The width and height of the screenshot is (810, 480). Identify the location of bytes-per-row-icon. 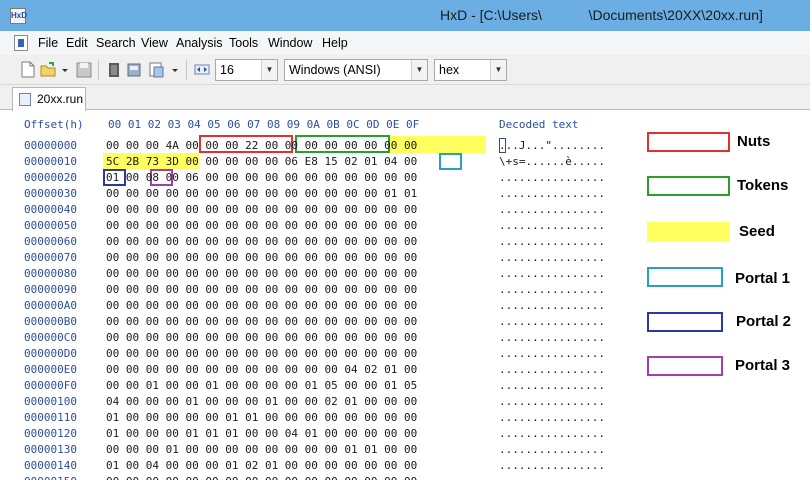
(202, 69).